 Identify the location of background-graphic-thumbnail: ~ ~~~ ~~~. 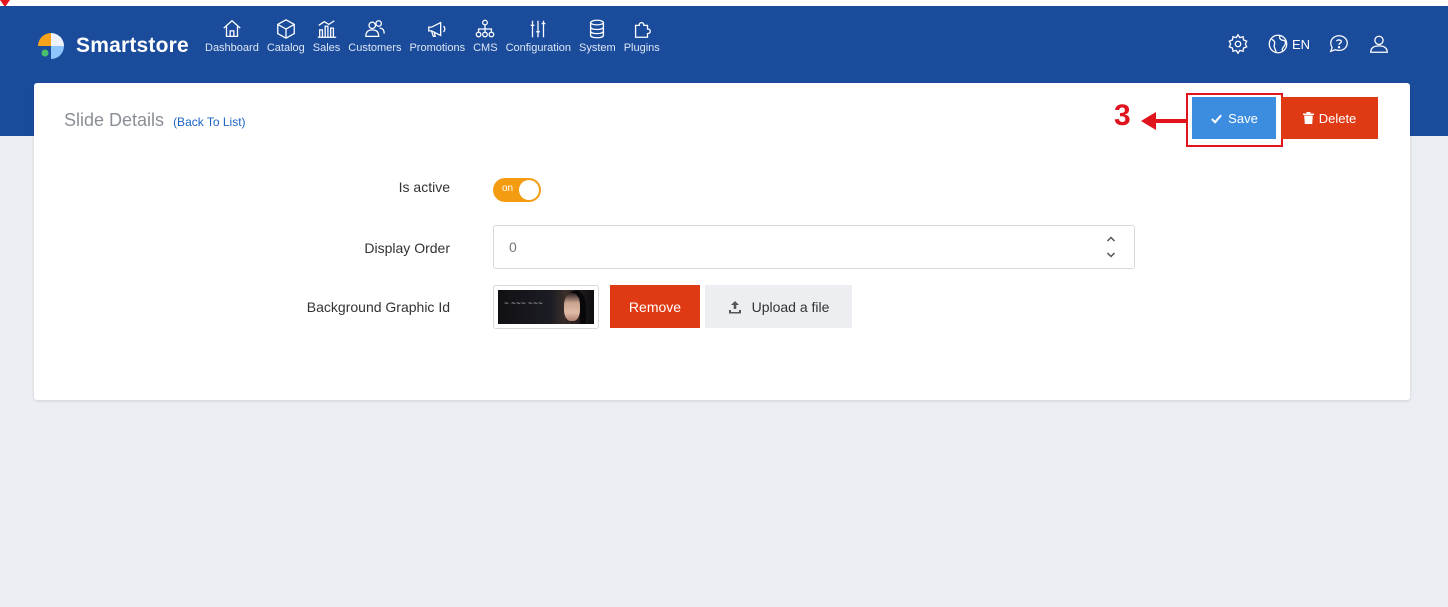
(546, 307).